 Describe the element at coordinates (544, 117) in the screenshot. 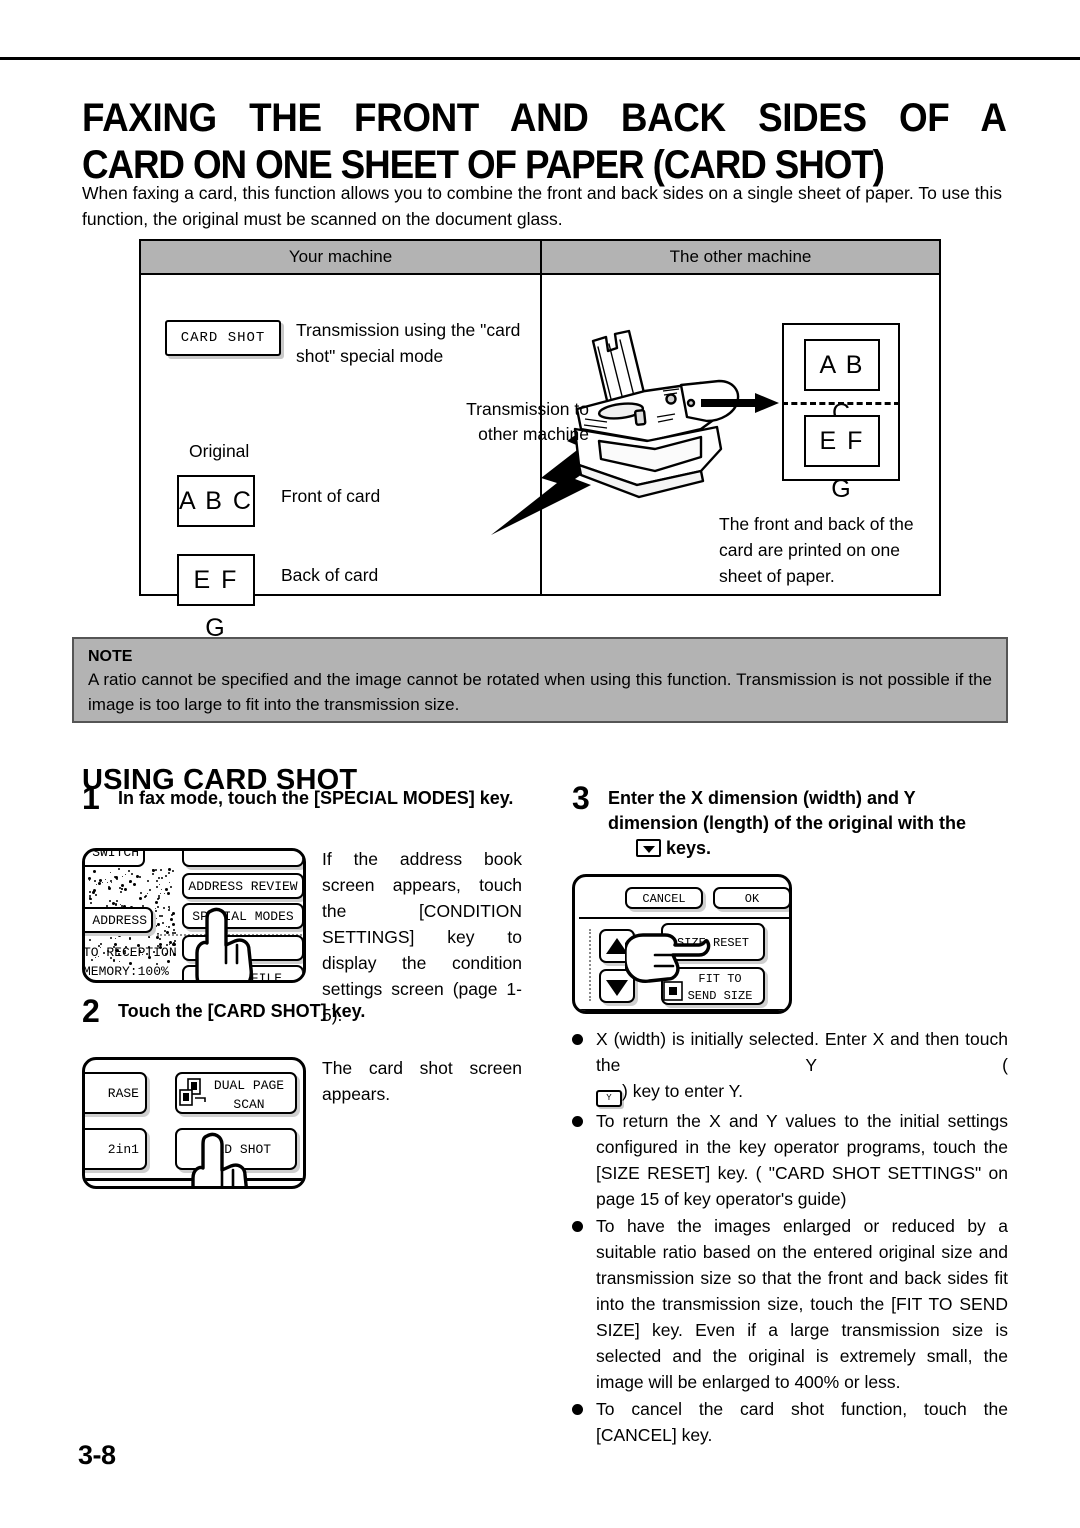

I see `page-title-line-1: FAXING THE FRONT AND BACK SIDES OF A` at that location.